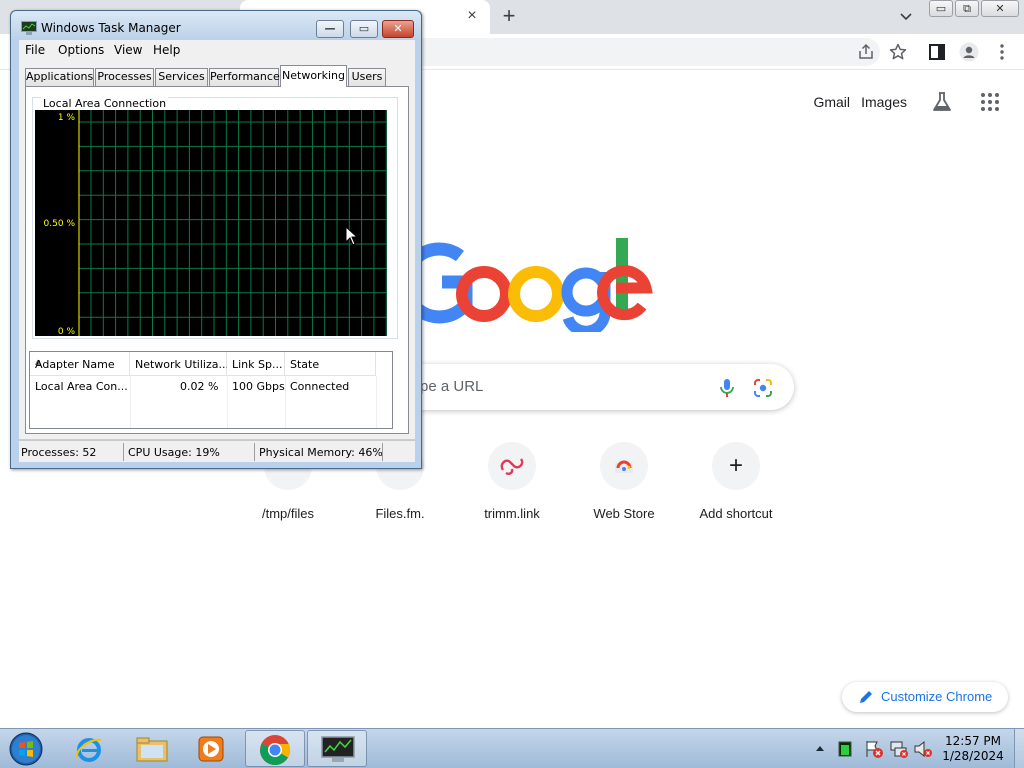 The height and width of the screenshot is (768, 1024). Describe the element at coordinates (866, 697) in the screenshot. I see `pencil-icon` at that location.